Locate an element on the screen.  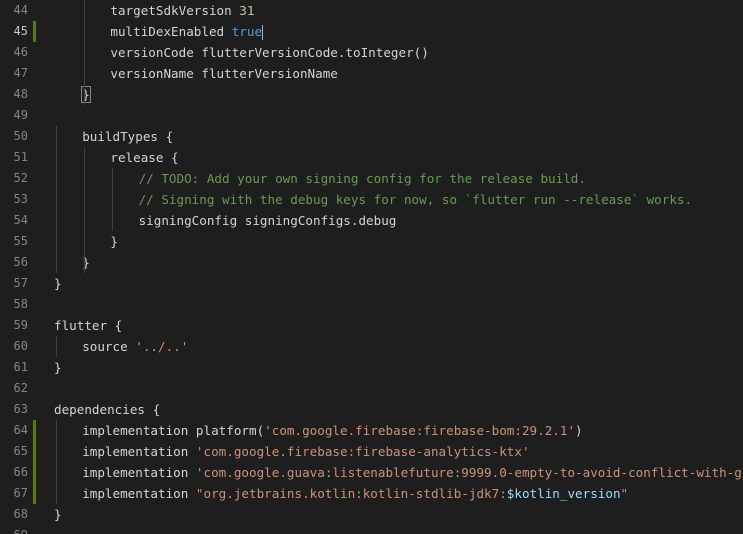
code-text: signingConfig signingConfigs.debug is located at coordinates (268, 220).